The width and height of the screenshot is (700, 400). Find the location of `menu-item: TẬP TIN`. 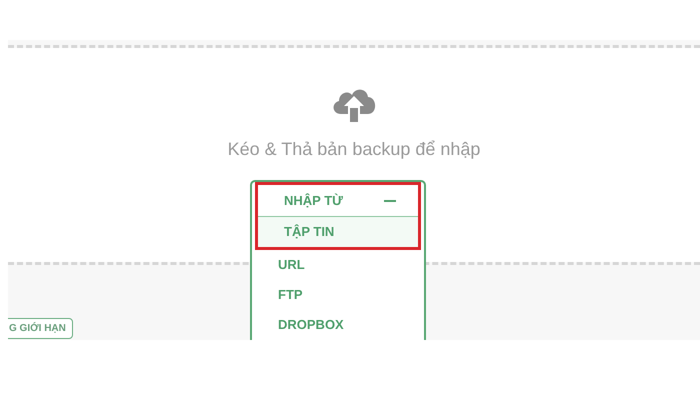

menu-item: TẬP TIN is located at coordinates (338, 232).